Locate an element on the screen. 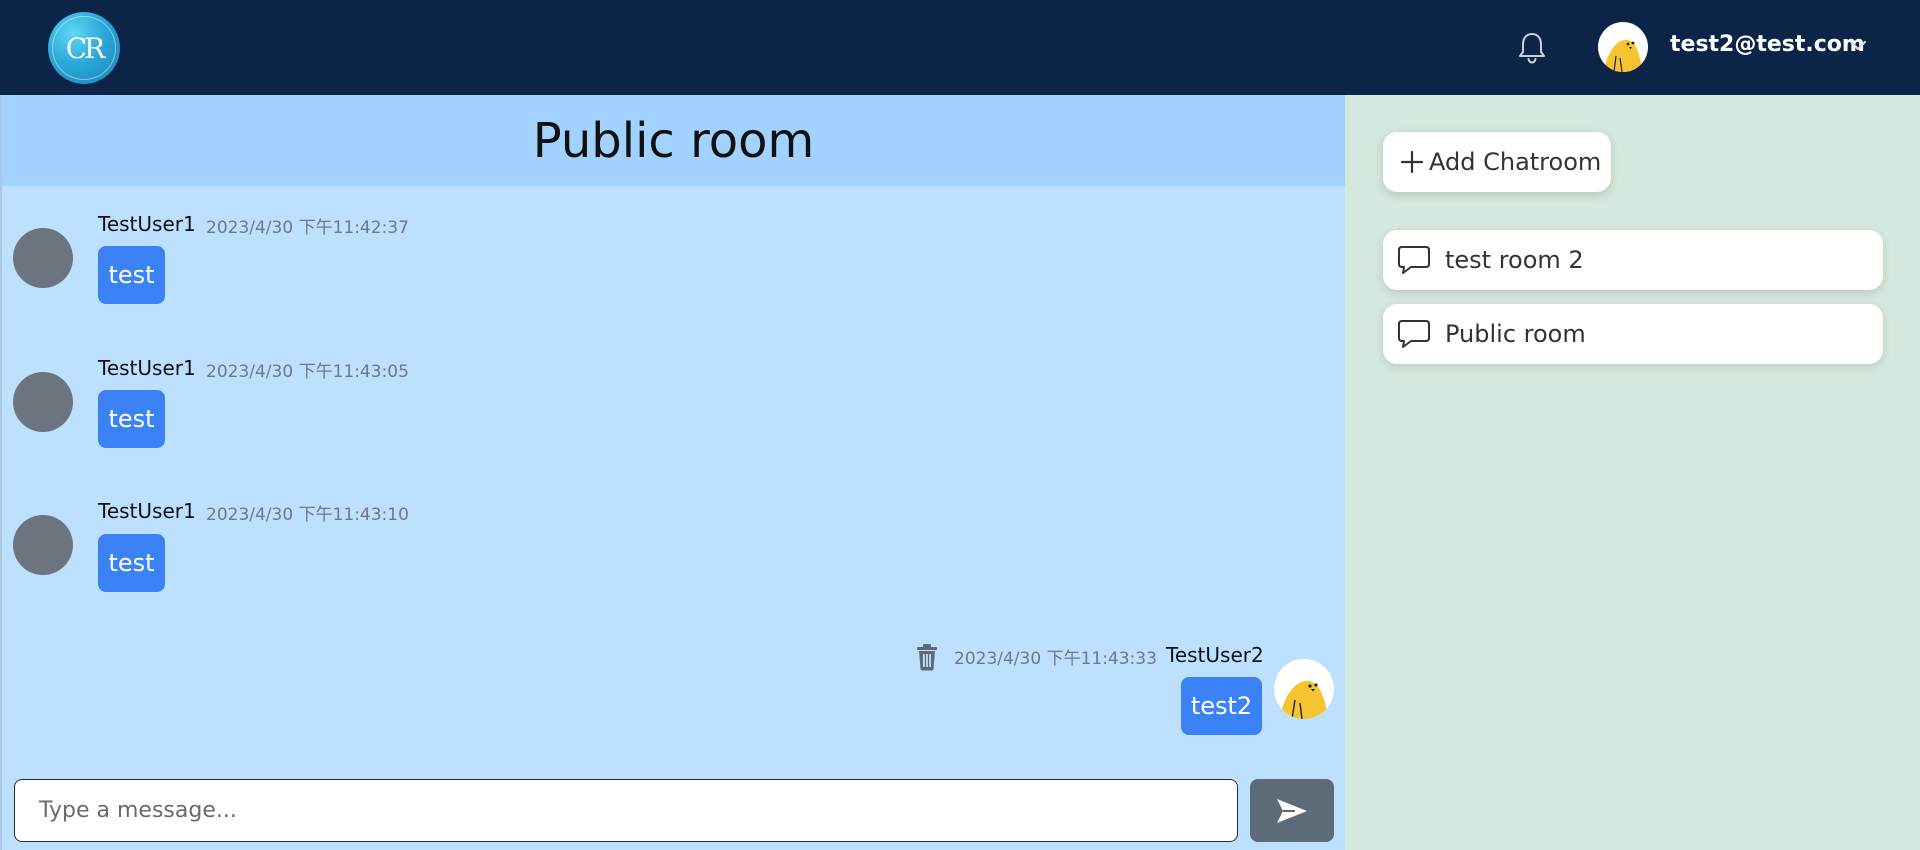 The width and height of the screenshot is (1920, 850). bell-icon is located at coordinates (1532, 48).